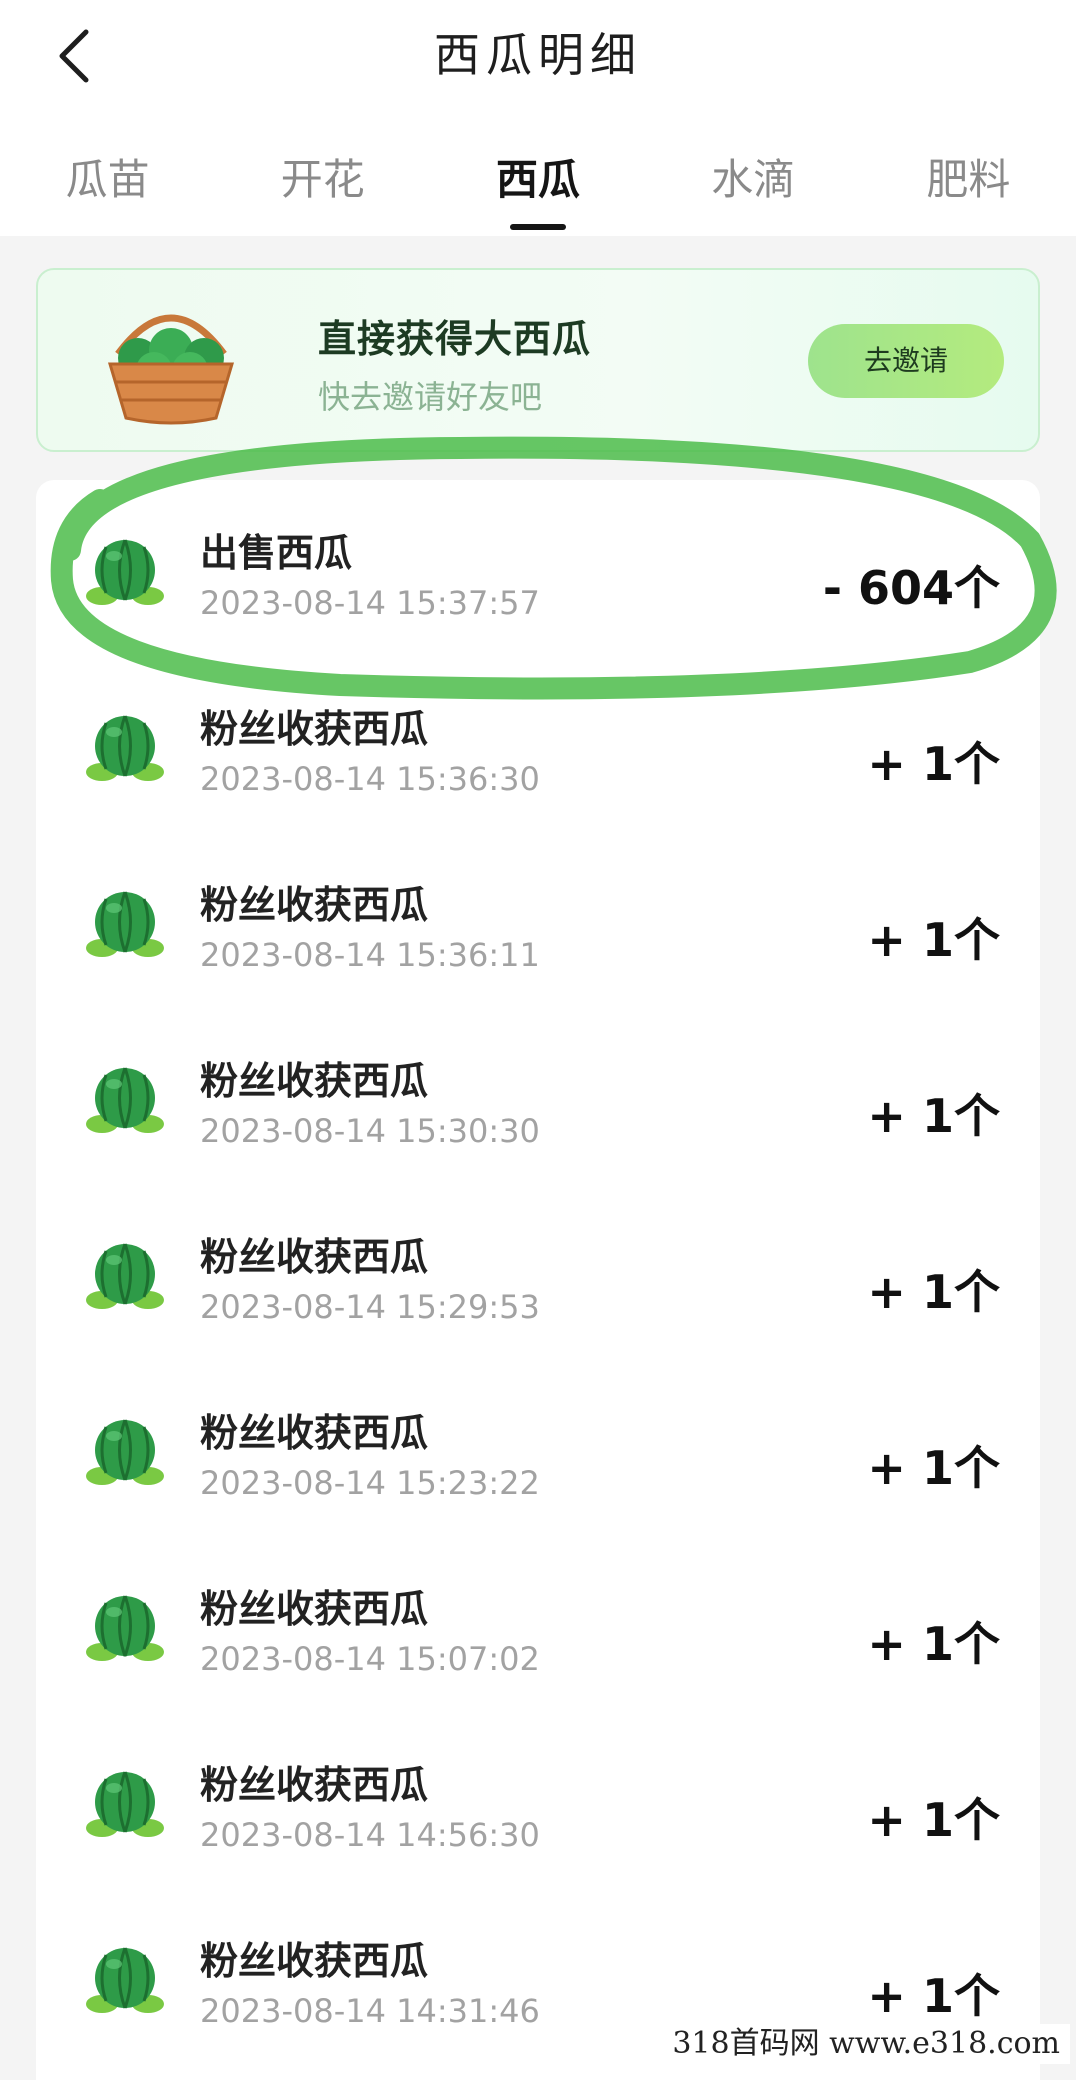 This screenshot has height=2080, width=1076. I want to click on list-item: 粉丝收获西瓜 2023-08-14 15:07:02 + 1个, so click(538, 1624).